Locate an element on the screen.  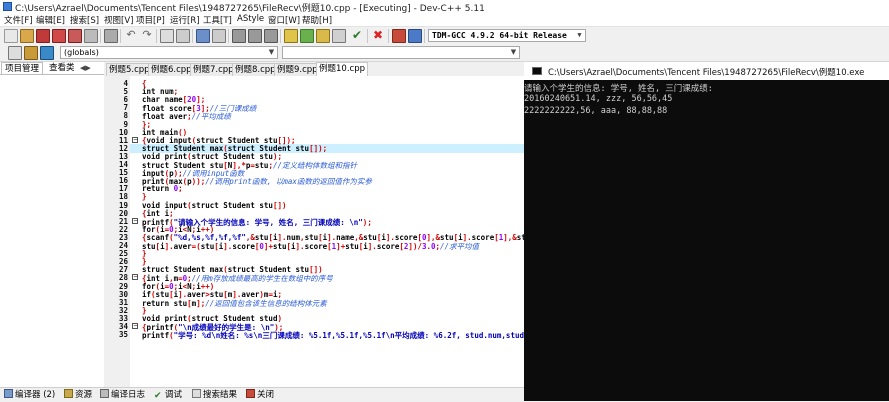
indent-right-icon is located at coordinates (255, 36).